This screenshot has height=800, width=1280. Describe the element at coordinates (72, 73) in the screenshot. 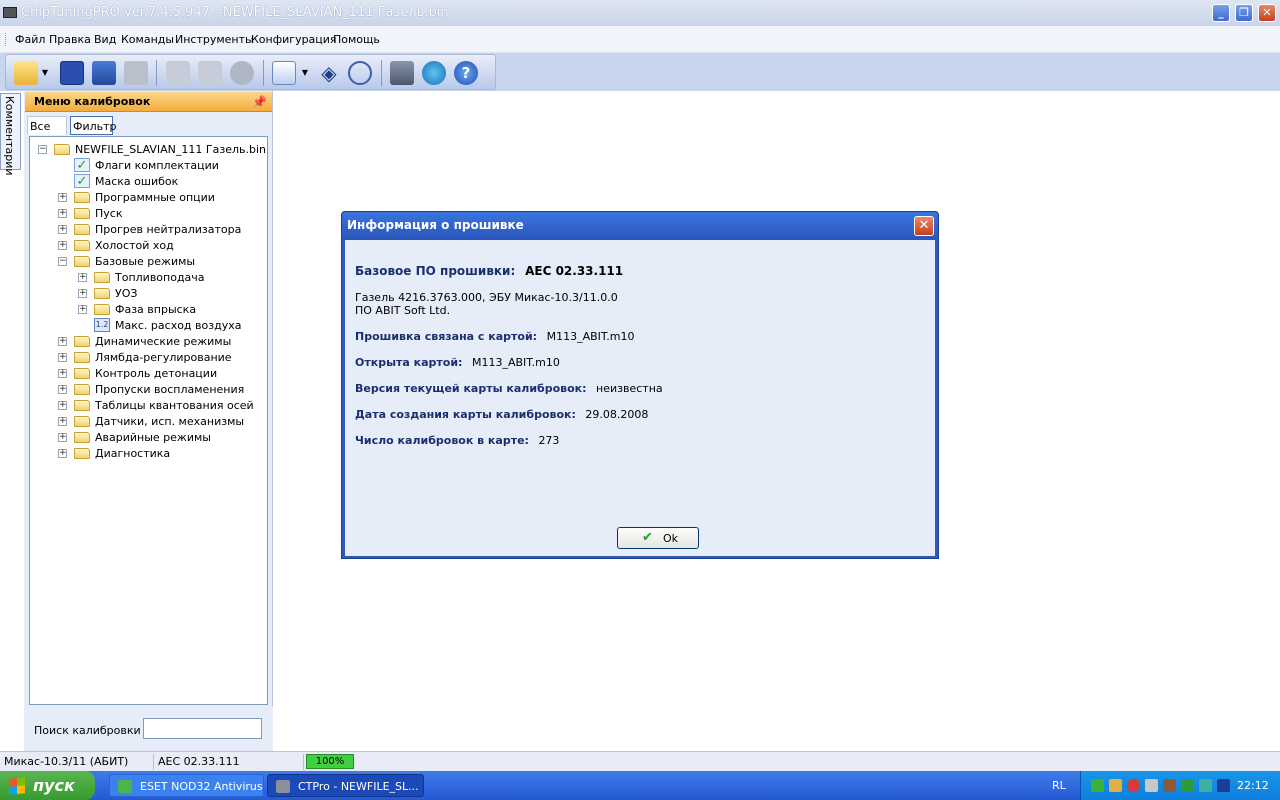

I see `save-icon` at that location.